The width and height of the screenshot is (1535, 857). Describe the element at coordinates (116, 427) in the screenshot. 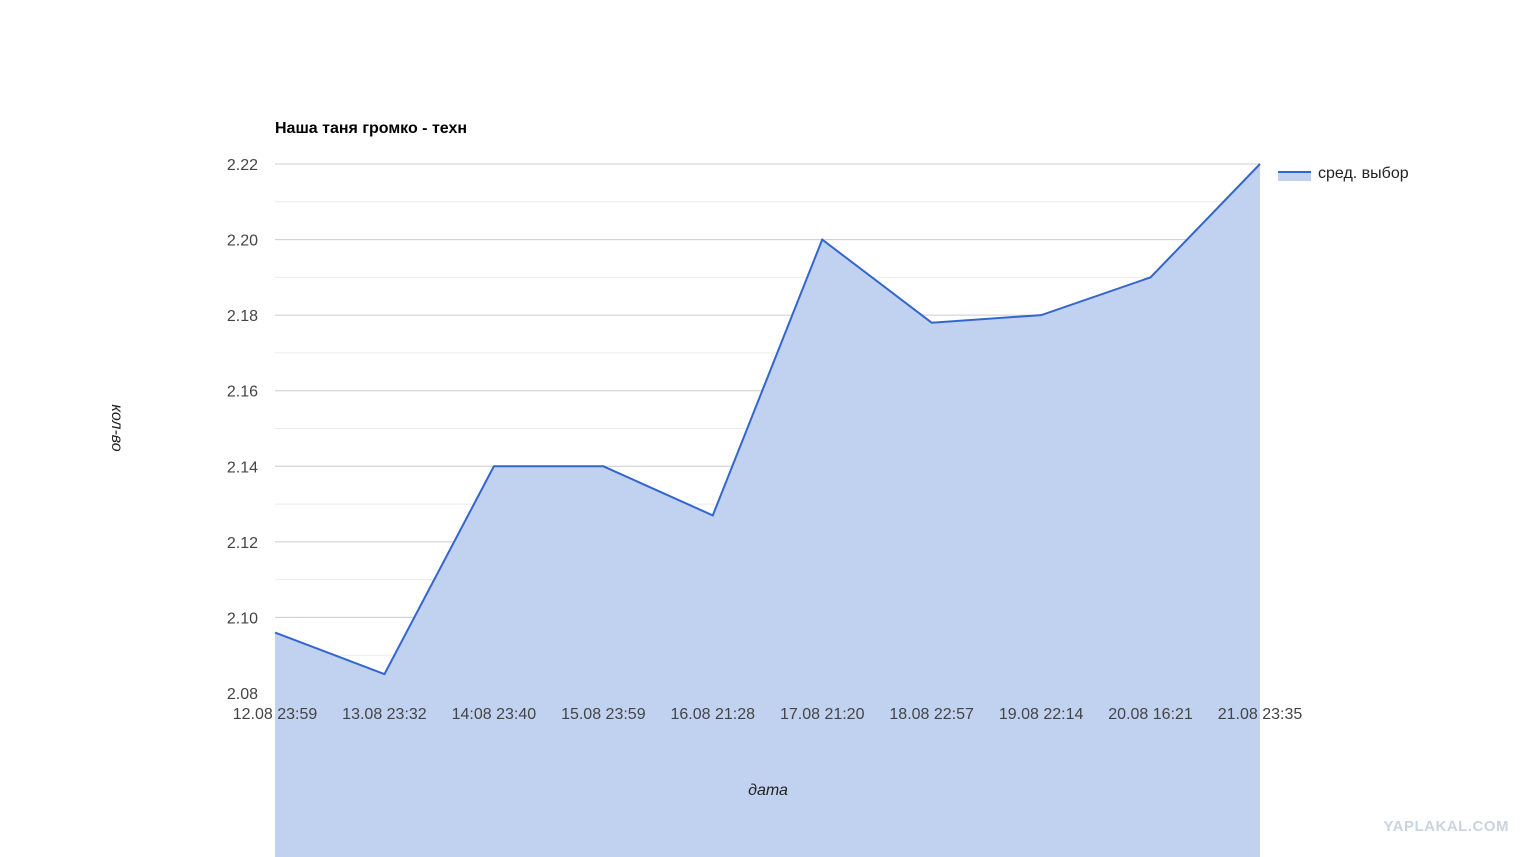

I see `y-axis-title: кол-во` at that location.